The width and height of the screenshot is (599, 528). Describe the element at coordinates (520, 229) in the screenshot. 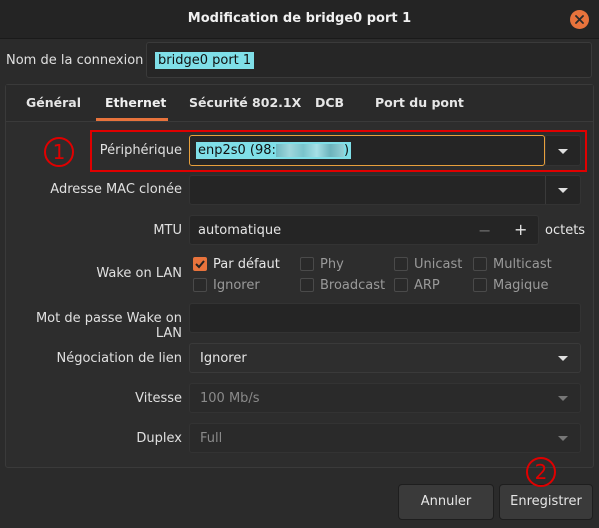

I see `mtu-increment-button: +` at that location.